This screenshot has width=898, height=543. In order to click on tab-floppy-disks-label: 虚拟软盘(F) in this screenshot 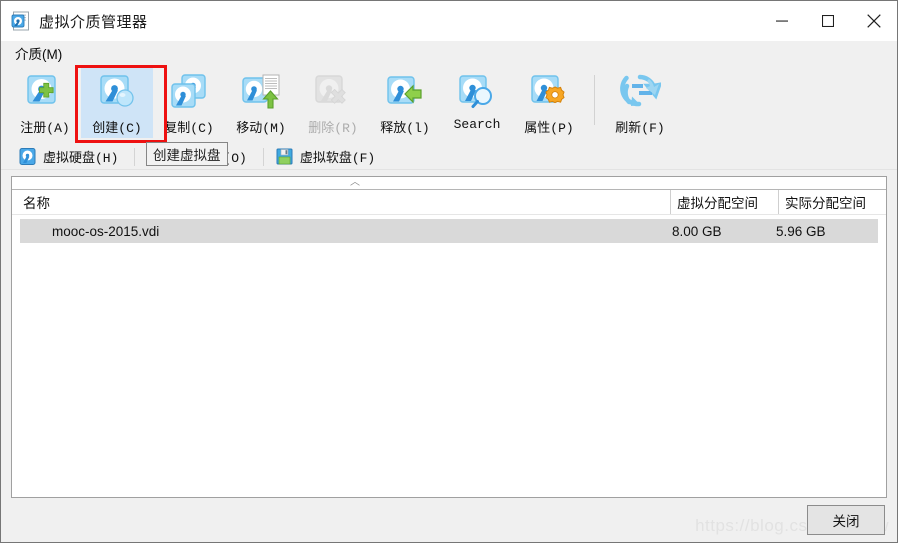, I will do `click(337, 158)`.